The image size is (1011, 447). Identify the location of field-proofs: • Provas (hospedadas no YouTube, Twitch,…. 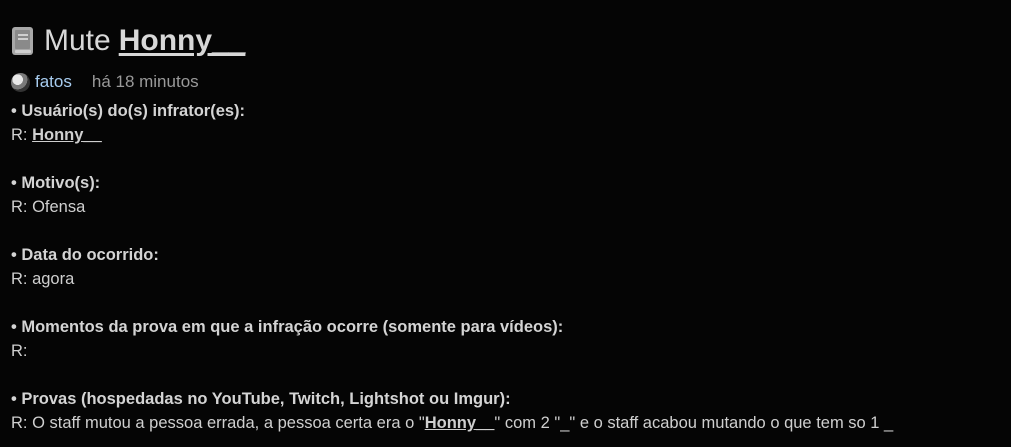
(506, 411).